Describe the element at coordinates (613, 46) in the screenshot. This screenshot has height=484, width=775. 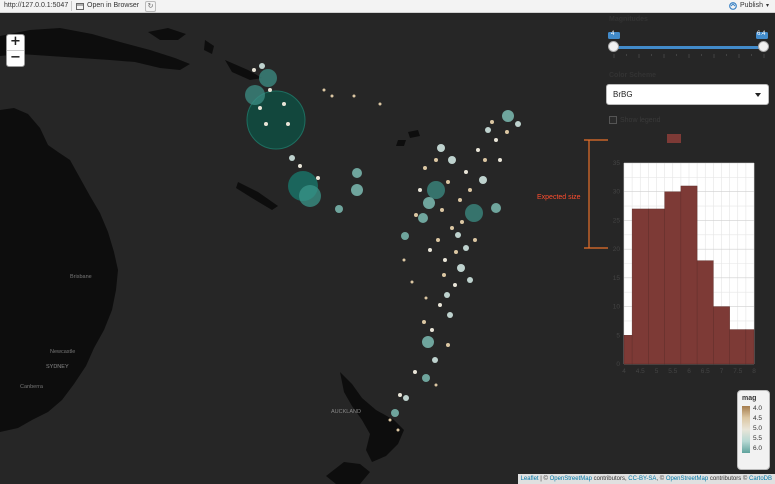
I see `slider-low-handle` at that location.